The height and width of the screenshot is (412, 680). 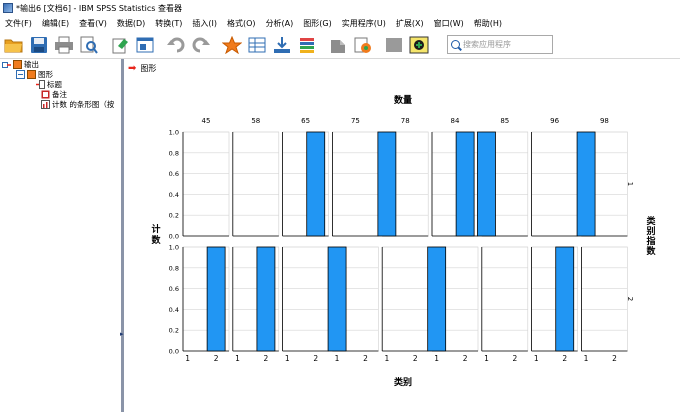 What do you see at coordinates (174, 195) in the screenshot?
I see `y-tick-label: 0.4` at bounding box center [174, 195].